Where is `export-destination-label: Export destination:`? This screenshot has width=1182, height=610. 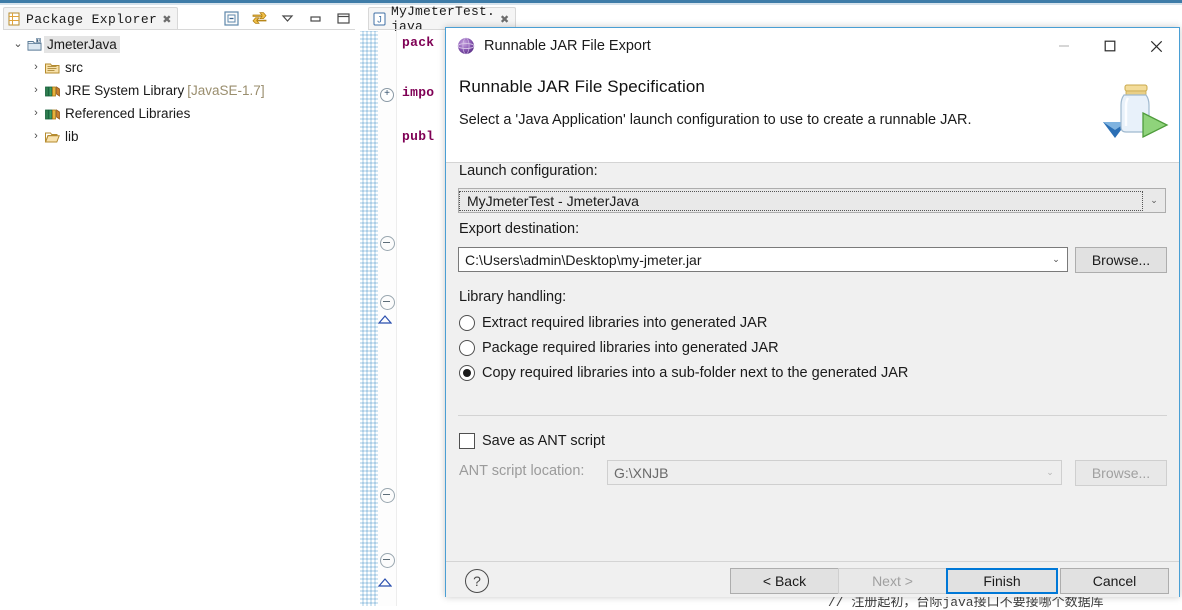
export-destination-label: Export destination: is located at coordinates (519, 229).